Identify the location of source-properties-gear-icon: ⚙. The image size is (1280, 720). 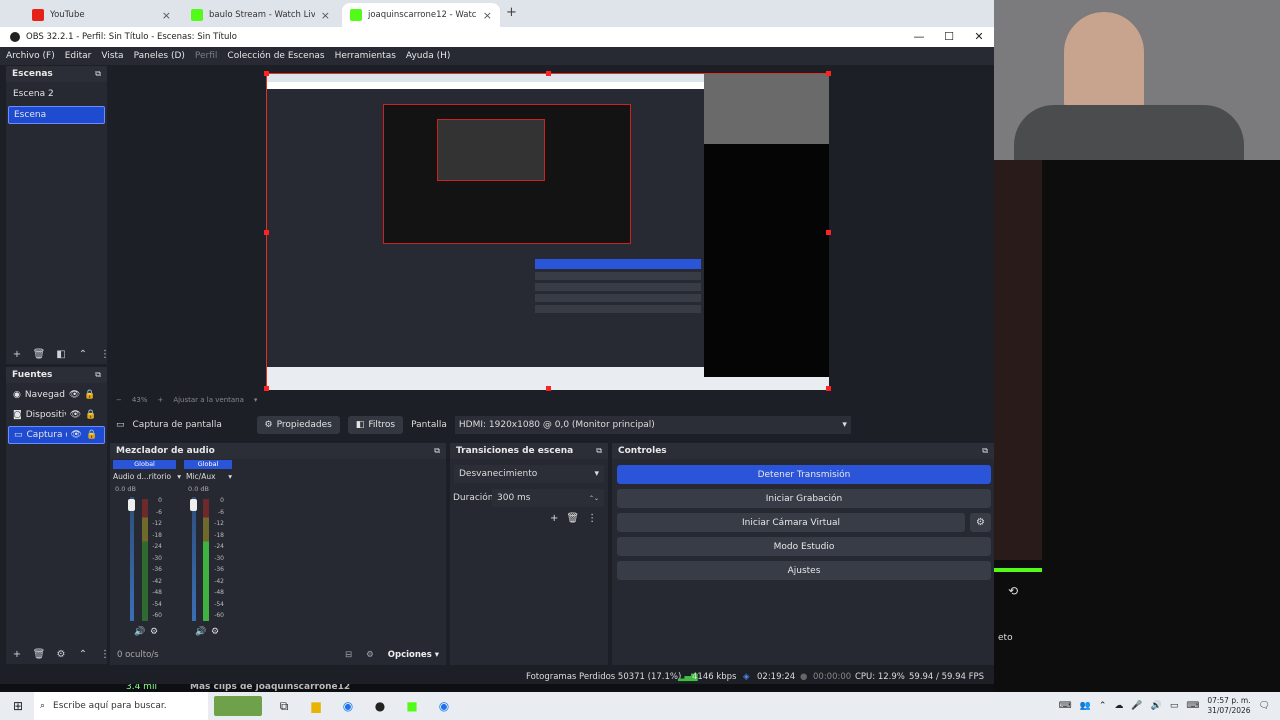
(61, 654).